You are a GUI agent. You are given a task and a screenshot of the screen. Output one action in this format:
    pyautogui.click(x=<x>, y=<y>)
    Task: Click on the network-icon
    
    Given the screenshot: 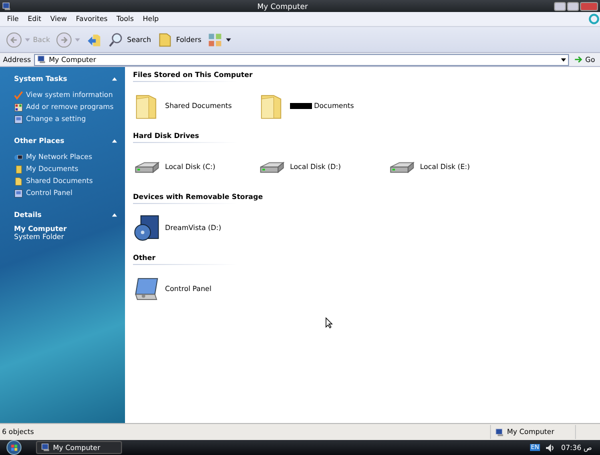 What is the action you would take?
    pyautogui.click(x=18, y=157)
    